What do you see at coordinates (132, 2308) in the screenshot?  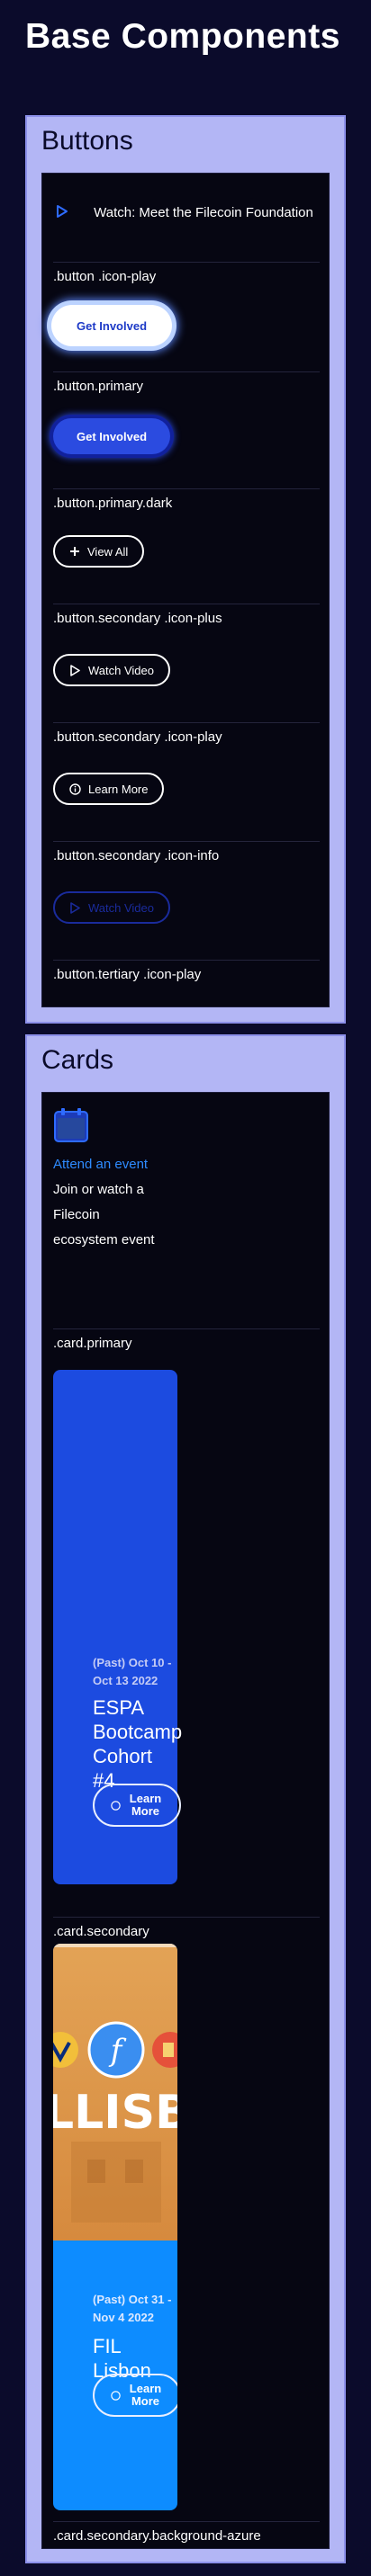 I see `card-date: (Past) Oct 31 - Nov 4 2022` at bounding box center [132, 2308].